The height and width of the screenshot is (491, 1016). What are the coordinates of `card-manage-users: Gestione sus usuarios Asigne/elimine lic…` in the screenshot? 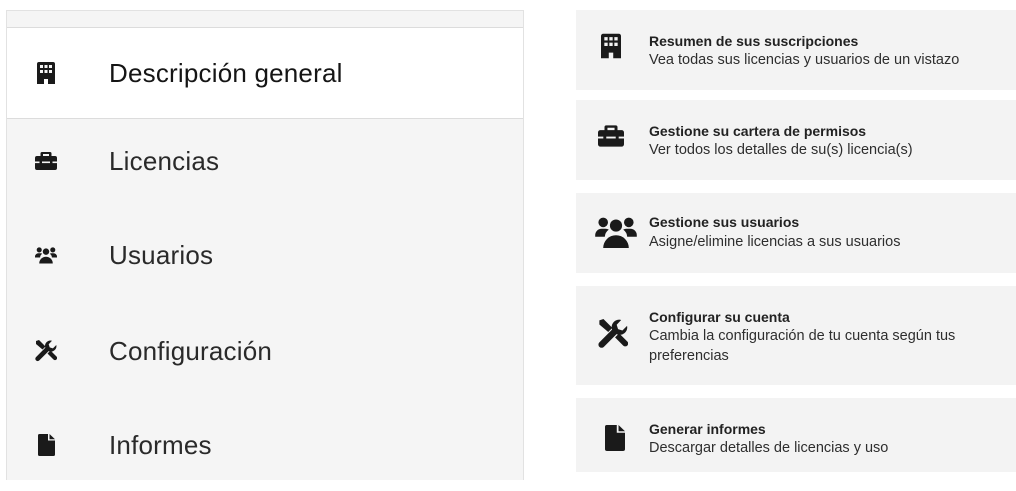 It's located at (796, 233).